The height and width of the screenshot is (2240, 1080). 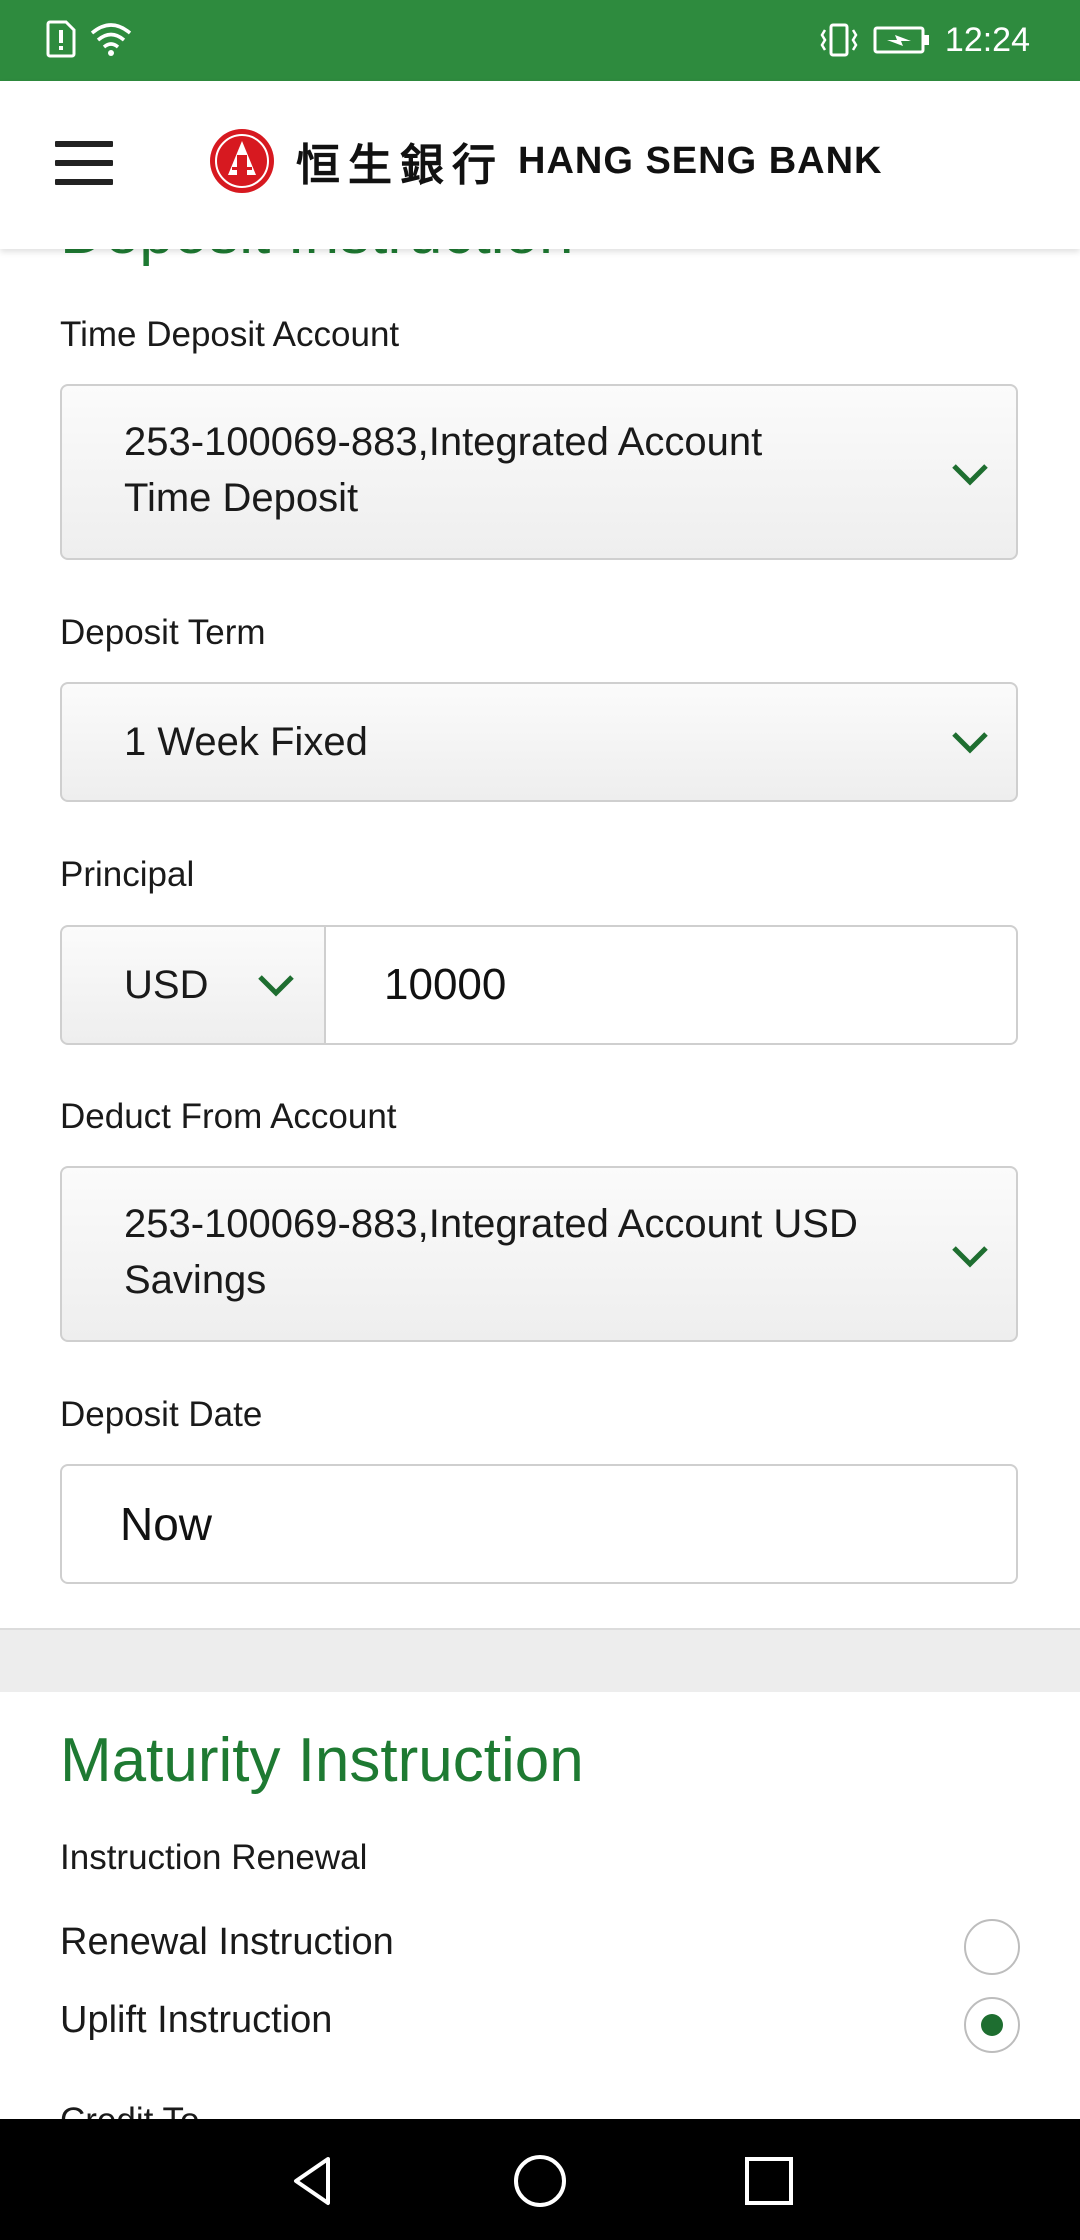 What do you see at coordinates (195, 1280) in the screenshot?
I see `deduct-from-account-line2: Savings` at bounding box center [195, 1280].